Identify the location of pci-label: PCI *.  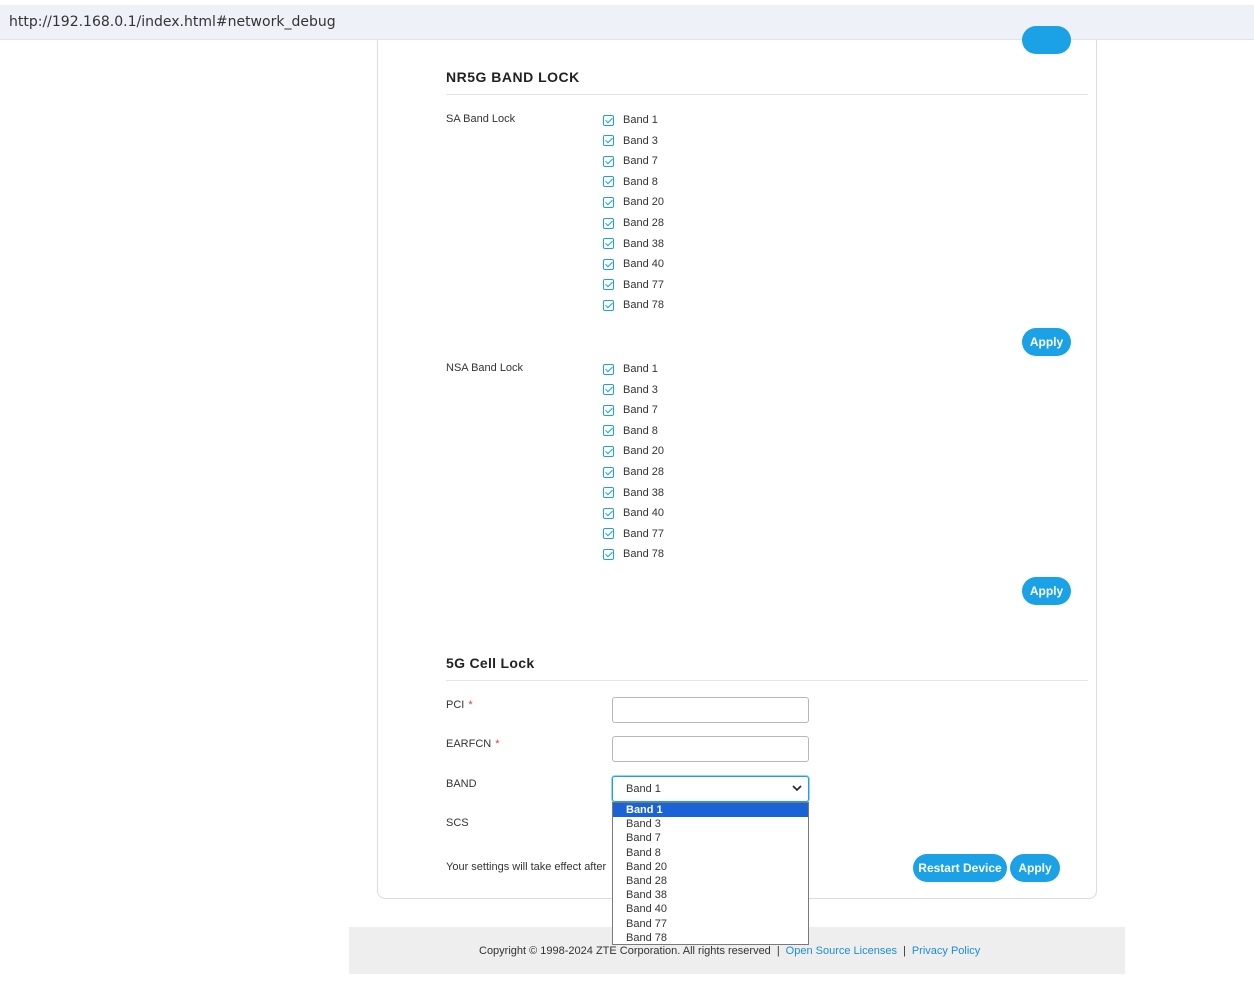
(459, 705).